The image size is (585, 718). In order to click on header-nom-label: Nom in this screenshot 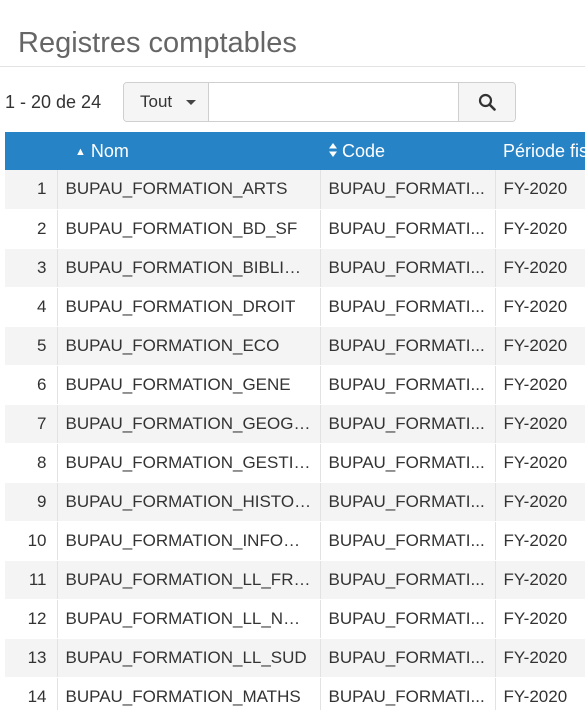, I will do `click(109, 150)`.